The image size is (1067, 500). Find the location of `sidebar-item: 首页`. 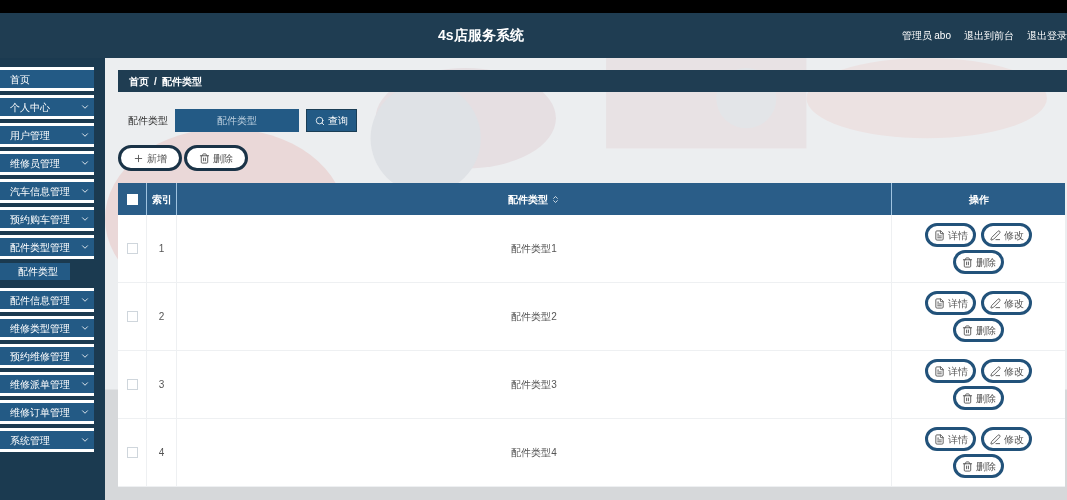

sidebar-item: 首页 is located at coordinates (47, 79).